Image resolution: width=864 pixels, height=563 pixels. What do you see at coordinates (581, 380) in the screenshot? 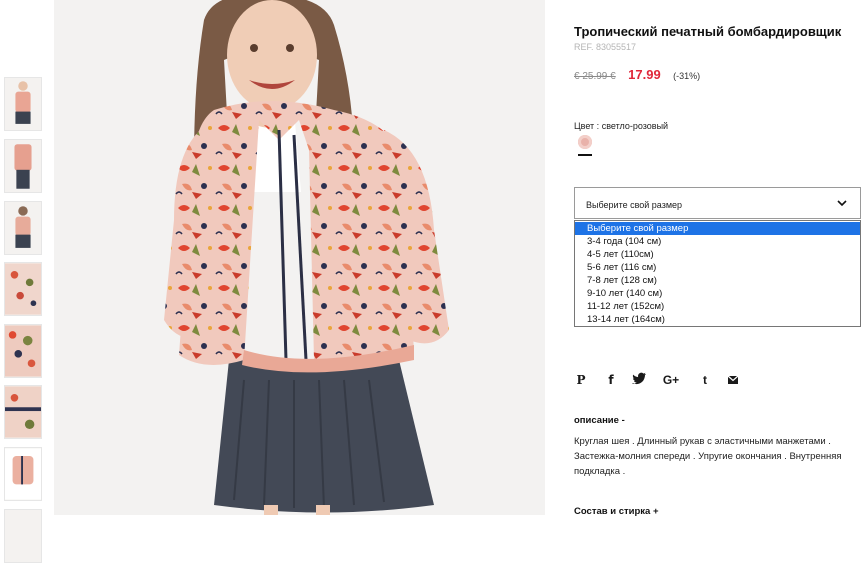
I see `pinterest-icon: P` at bounding box center [581, 380].